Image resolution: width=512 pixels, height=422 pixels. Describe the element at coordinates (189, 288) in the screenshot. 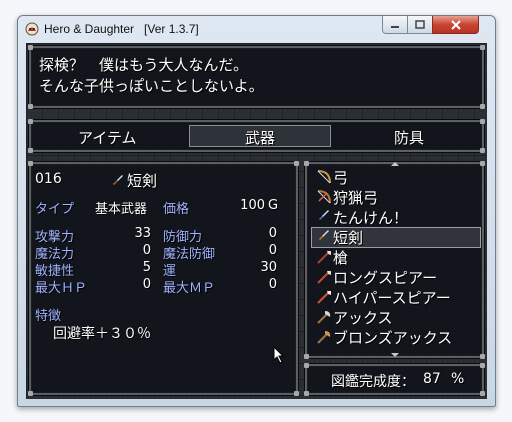

I see `stat-label: 最大ＭＰ` at that location.